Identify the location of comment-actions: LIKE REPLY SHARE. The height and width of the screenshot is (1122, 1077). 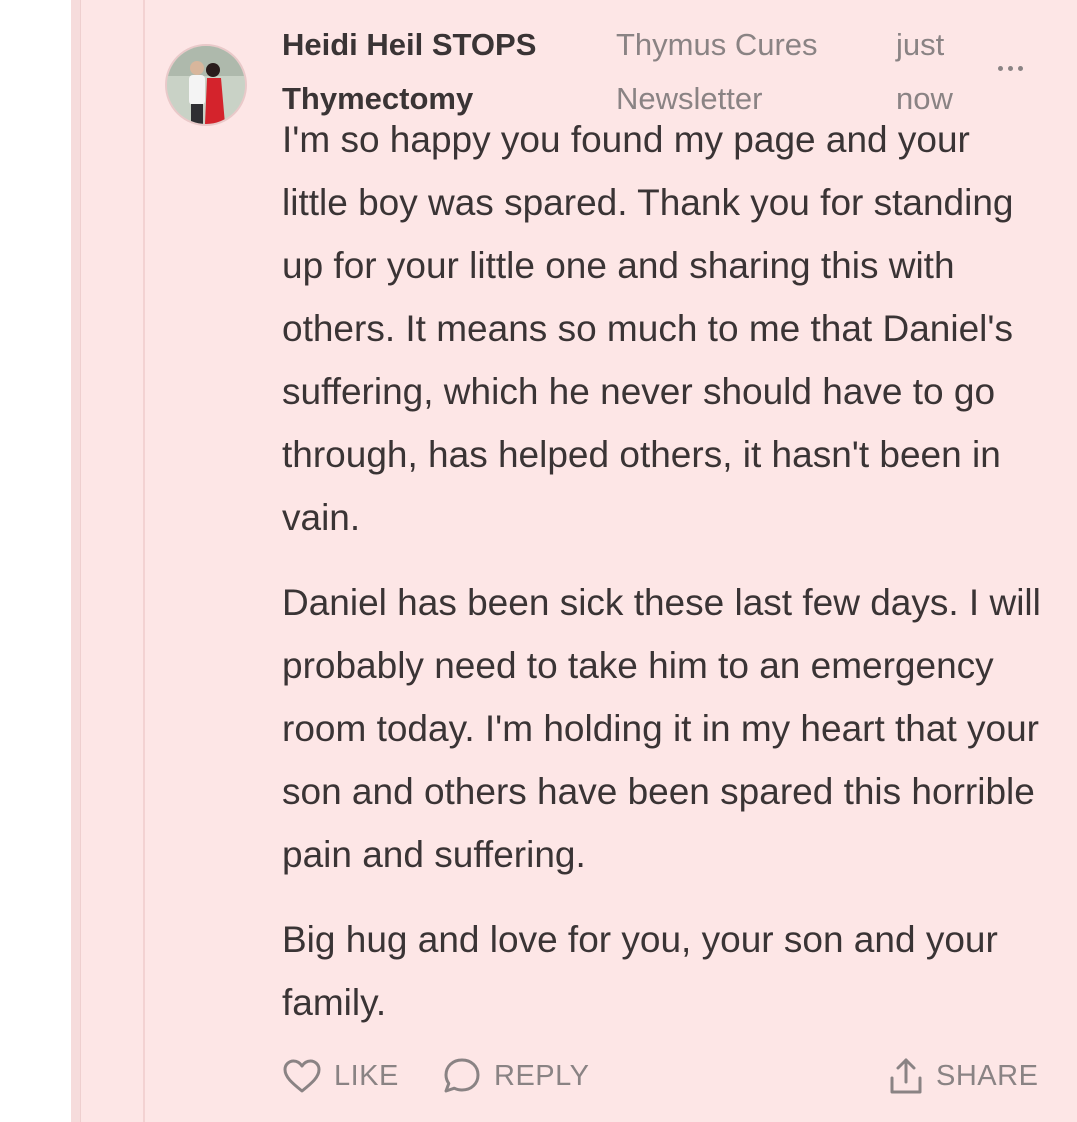
(662, 1076).